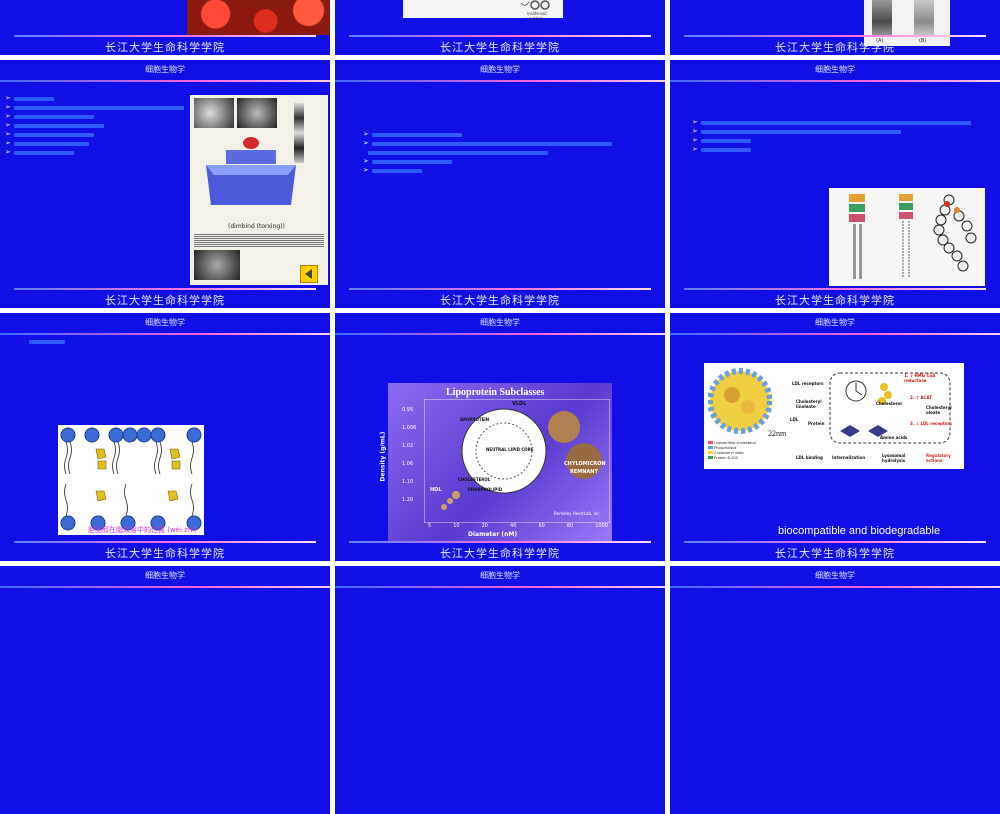 This screenshot has width=1000, height=814. What do you see at coordinates (777, 433) in the screenshot?
I see `size-label: 22nm` at bounding box center [777, 433].